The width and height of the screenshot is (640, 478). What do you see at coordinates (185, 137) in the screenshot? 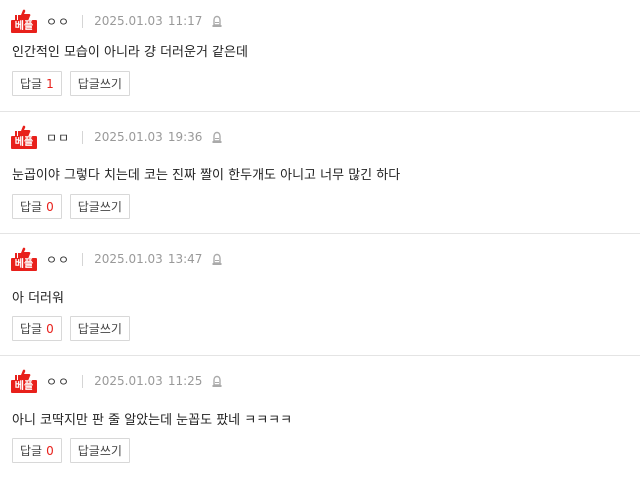
I see `comment-time: 19:36` at bounding box center [185, 137].